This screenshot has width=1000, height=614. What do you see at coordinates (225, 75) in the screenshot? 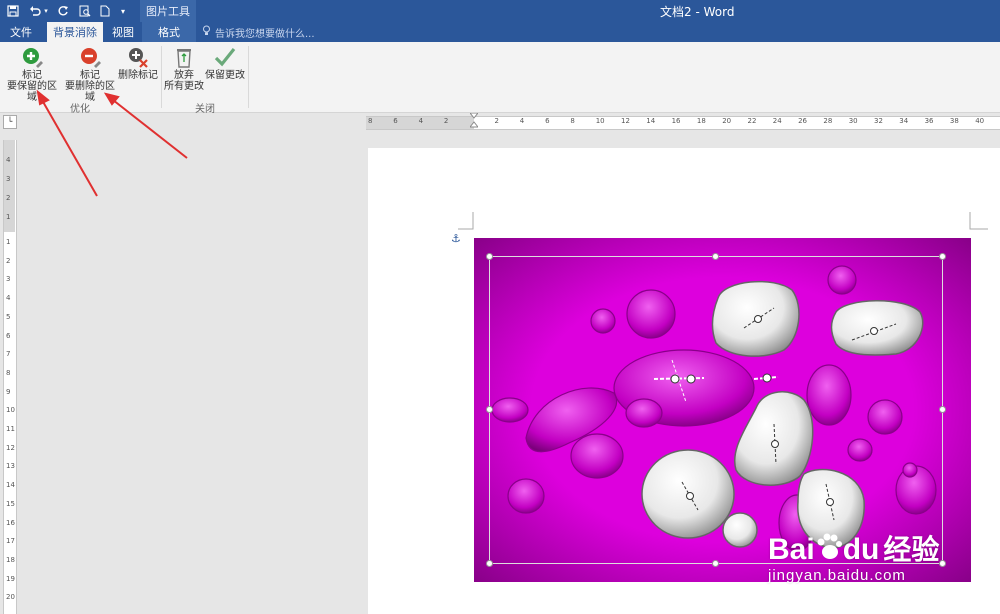
I see `keep-changes-label: 保留更改` at bounding box center [225, 75].